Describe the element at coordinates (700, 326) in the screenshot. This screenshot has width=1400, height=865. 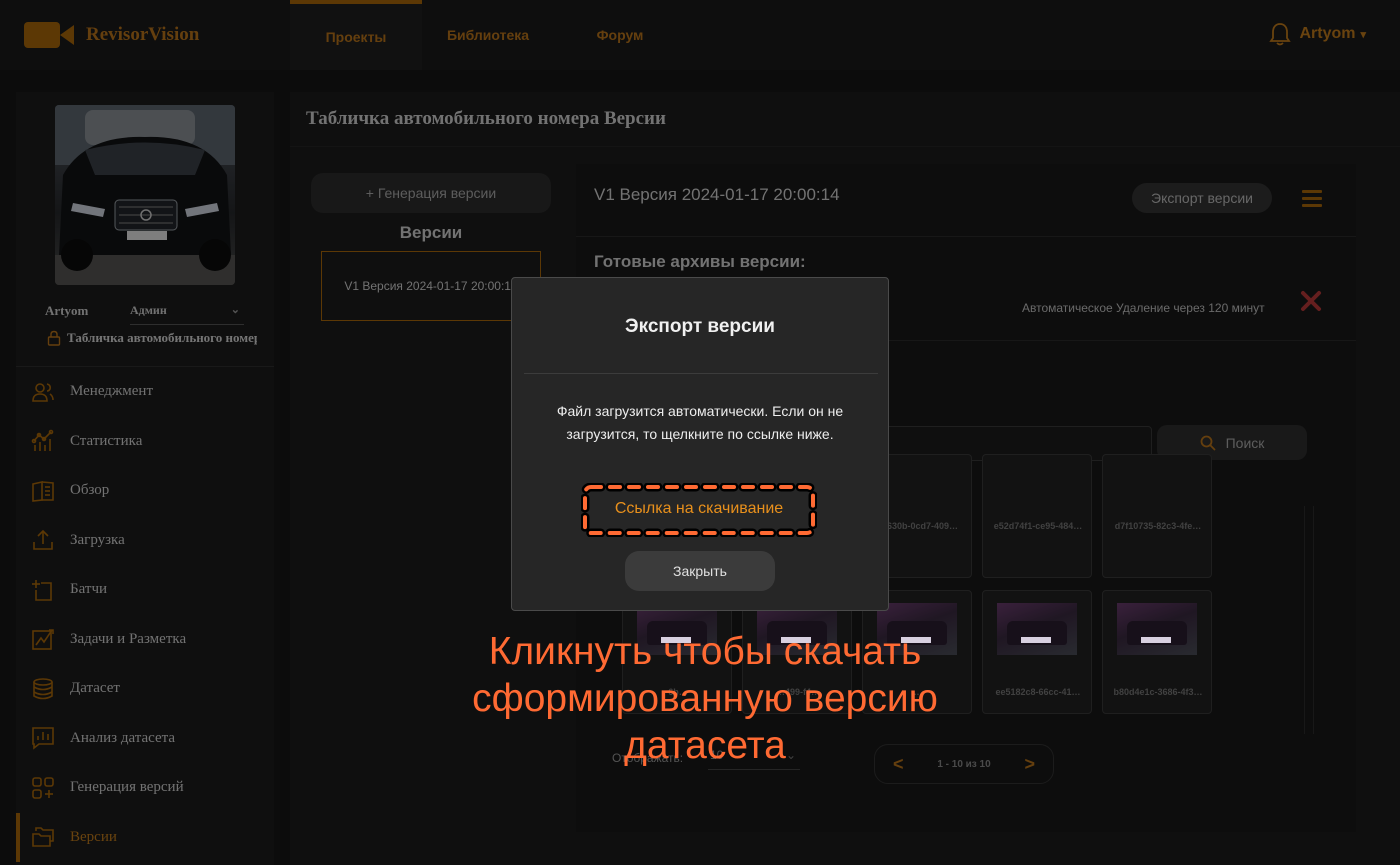
I see `modal-title: Экспорт версии` at that location.